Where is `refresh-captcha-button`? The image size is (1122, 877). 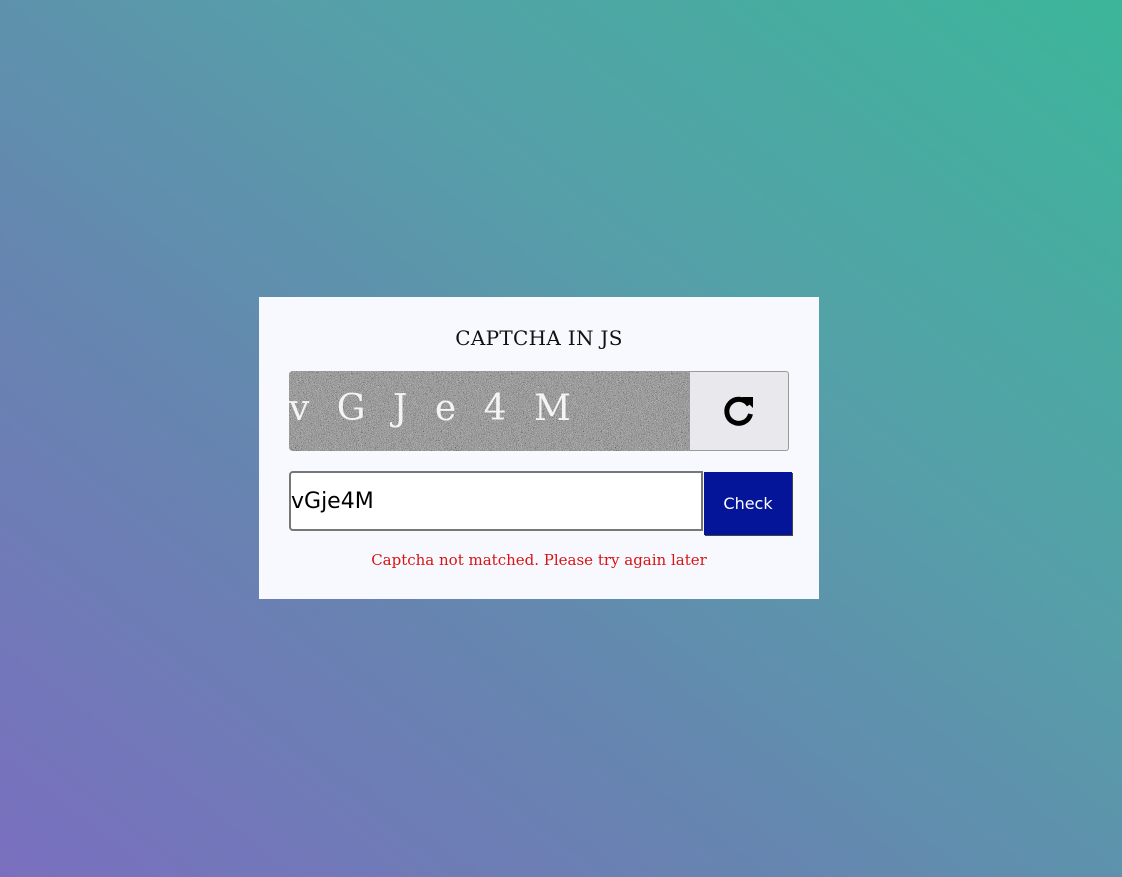 refresh-captcha-button is located at coordinates (739, 411).